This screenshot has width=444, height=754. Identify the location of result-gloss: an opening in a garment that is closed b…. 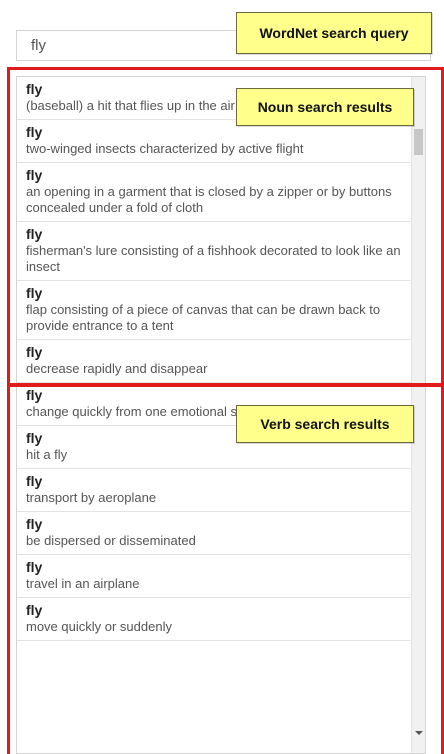
(209, 199).